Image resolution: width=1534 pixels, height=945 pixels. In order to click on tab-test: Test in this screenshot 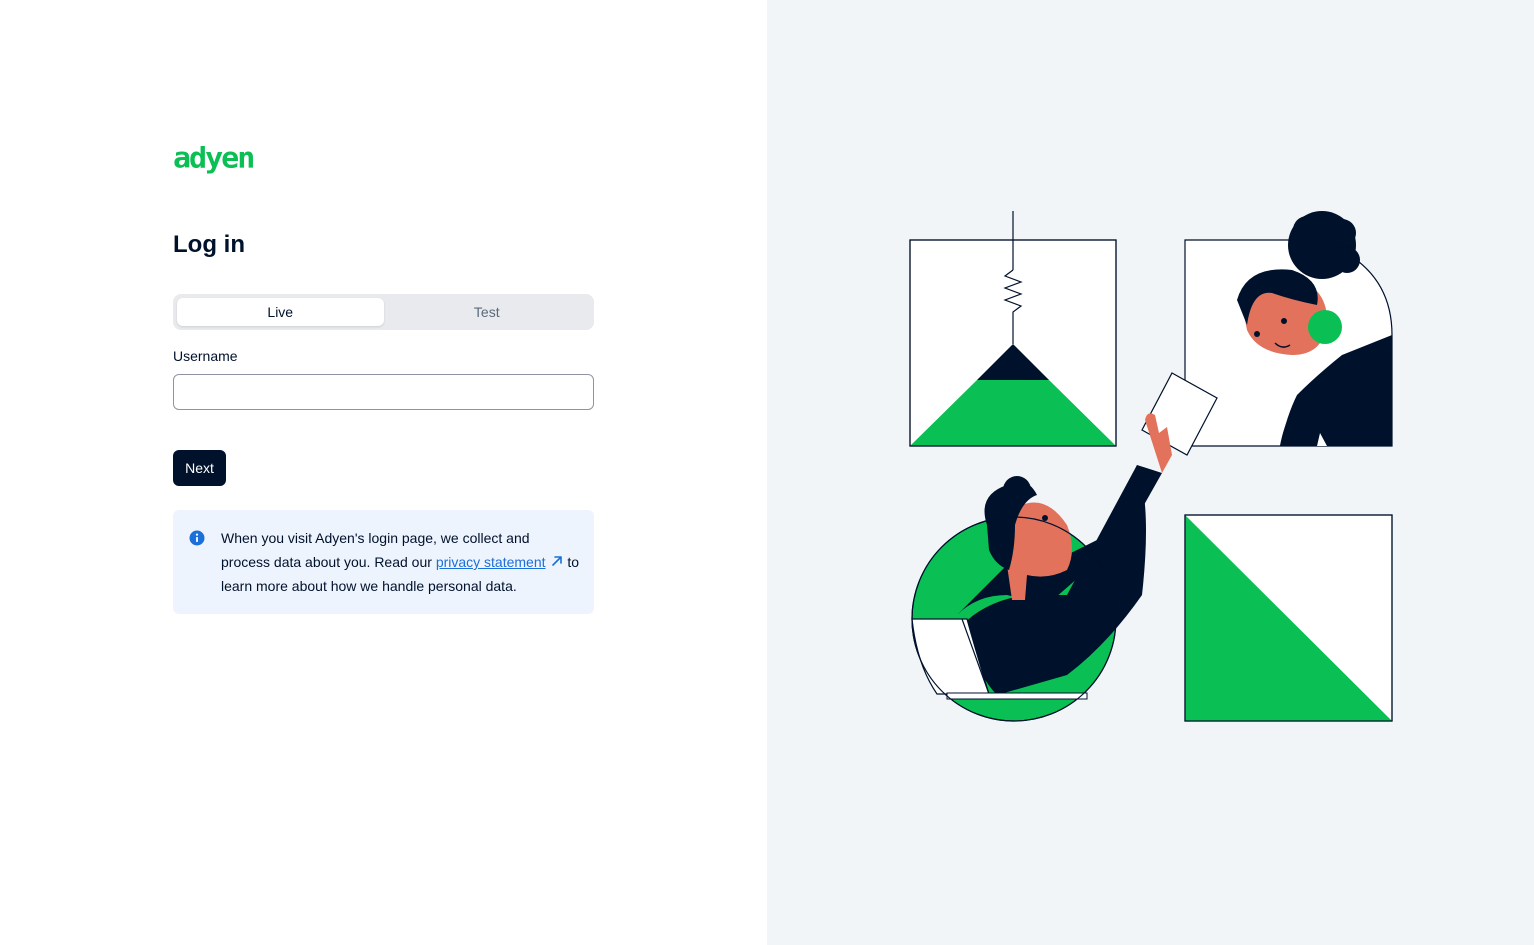, I will do `click(487, 312)`.